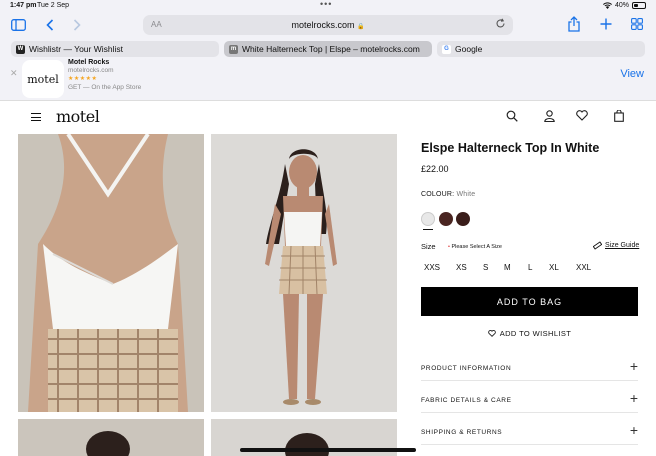  I want to click on browser-toolbar: AA motelrocks.com 🔒, so click(328, 26).